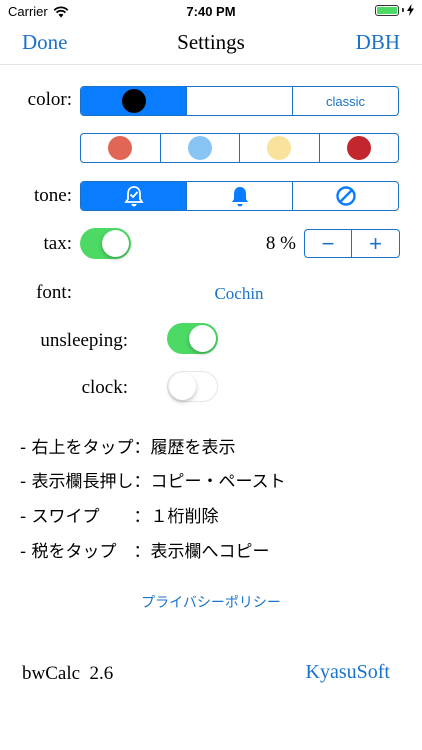 The width and height of the screenshot is (422, 750). Describe the element at coordinates (211, 44) in the screenshot. I see `navigation-bar: Done Settings DBH` at that location.